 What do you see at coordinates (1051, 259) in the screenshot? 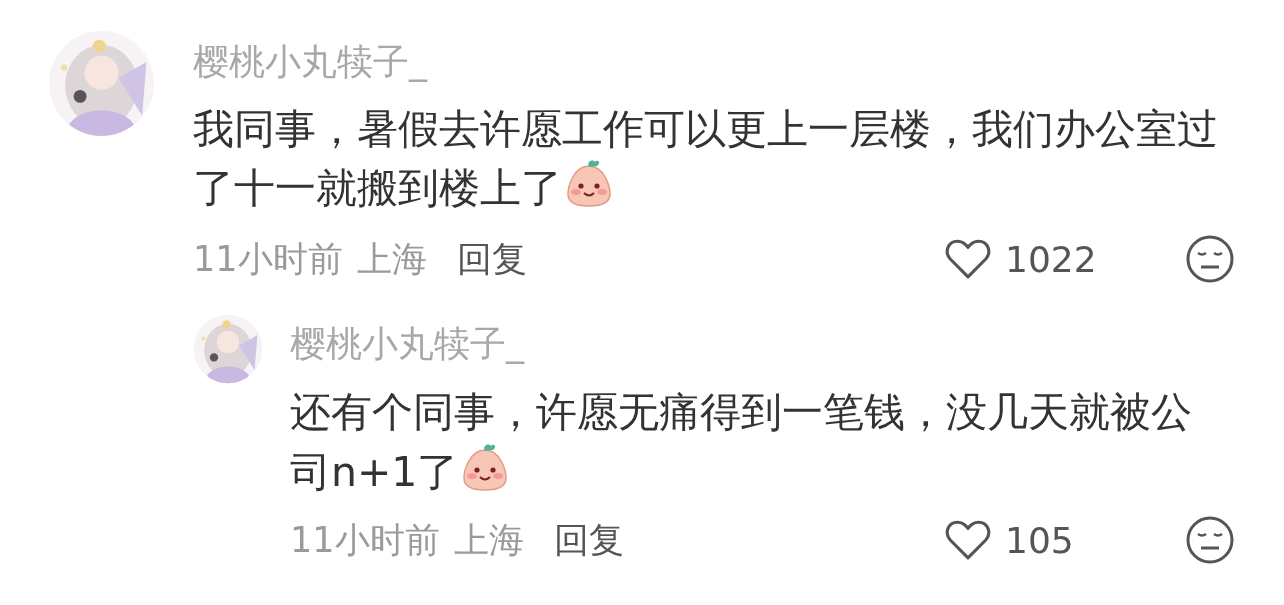
I see `like-count: 1022` at bounding box center [1051, 259].